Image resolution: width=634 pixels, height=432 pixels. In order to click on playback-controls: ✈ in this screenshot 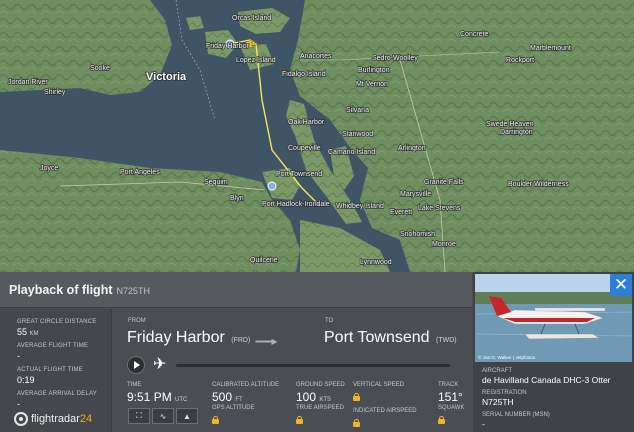, I will do `click(292, 366)`.